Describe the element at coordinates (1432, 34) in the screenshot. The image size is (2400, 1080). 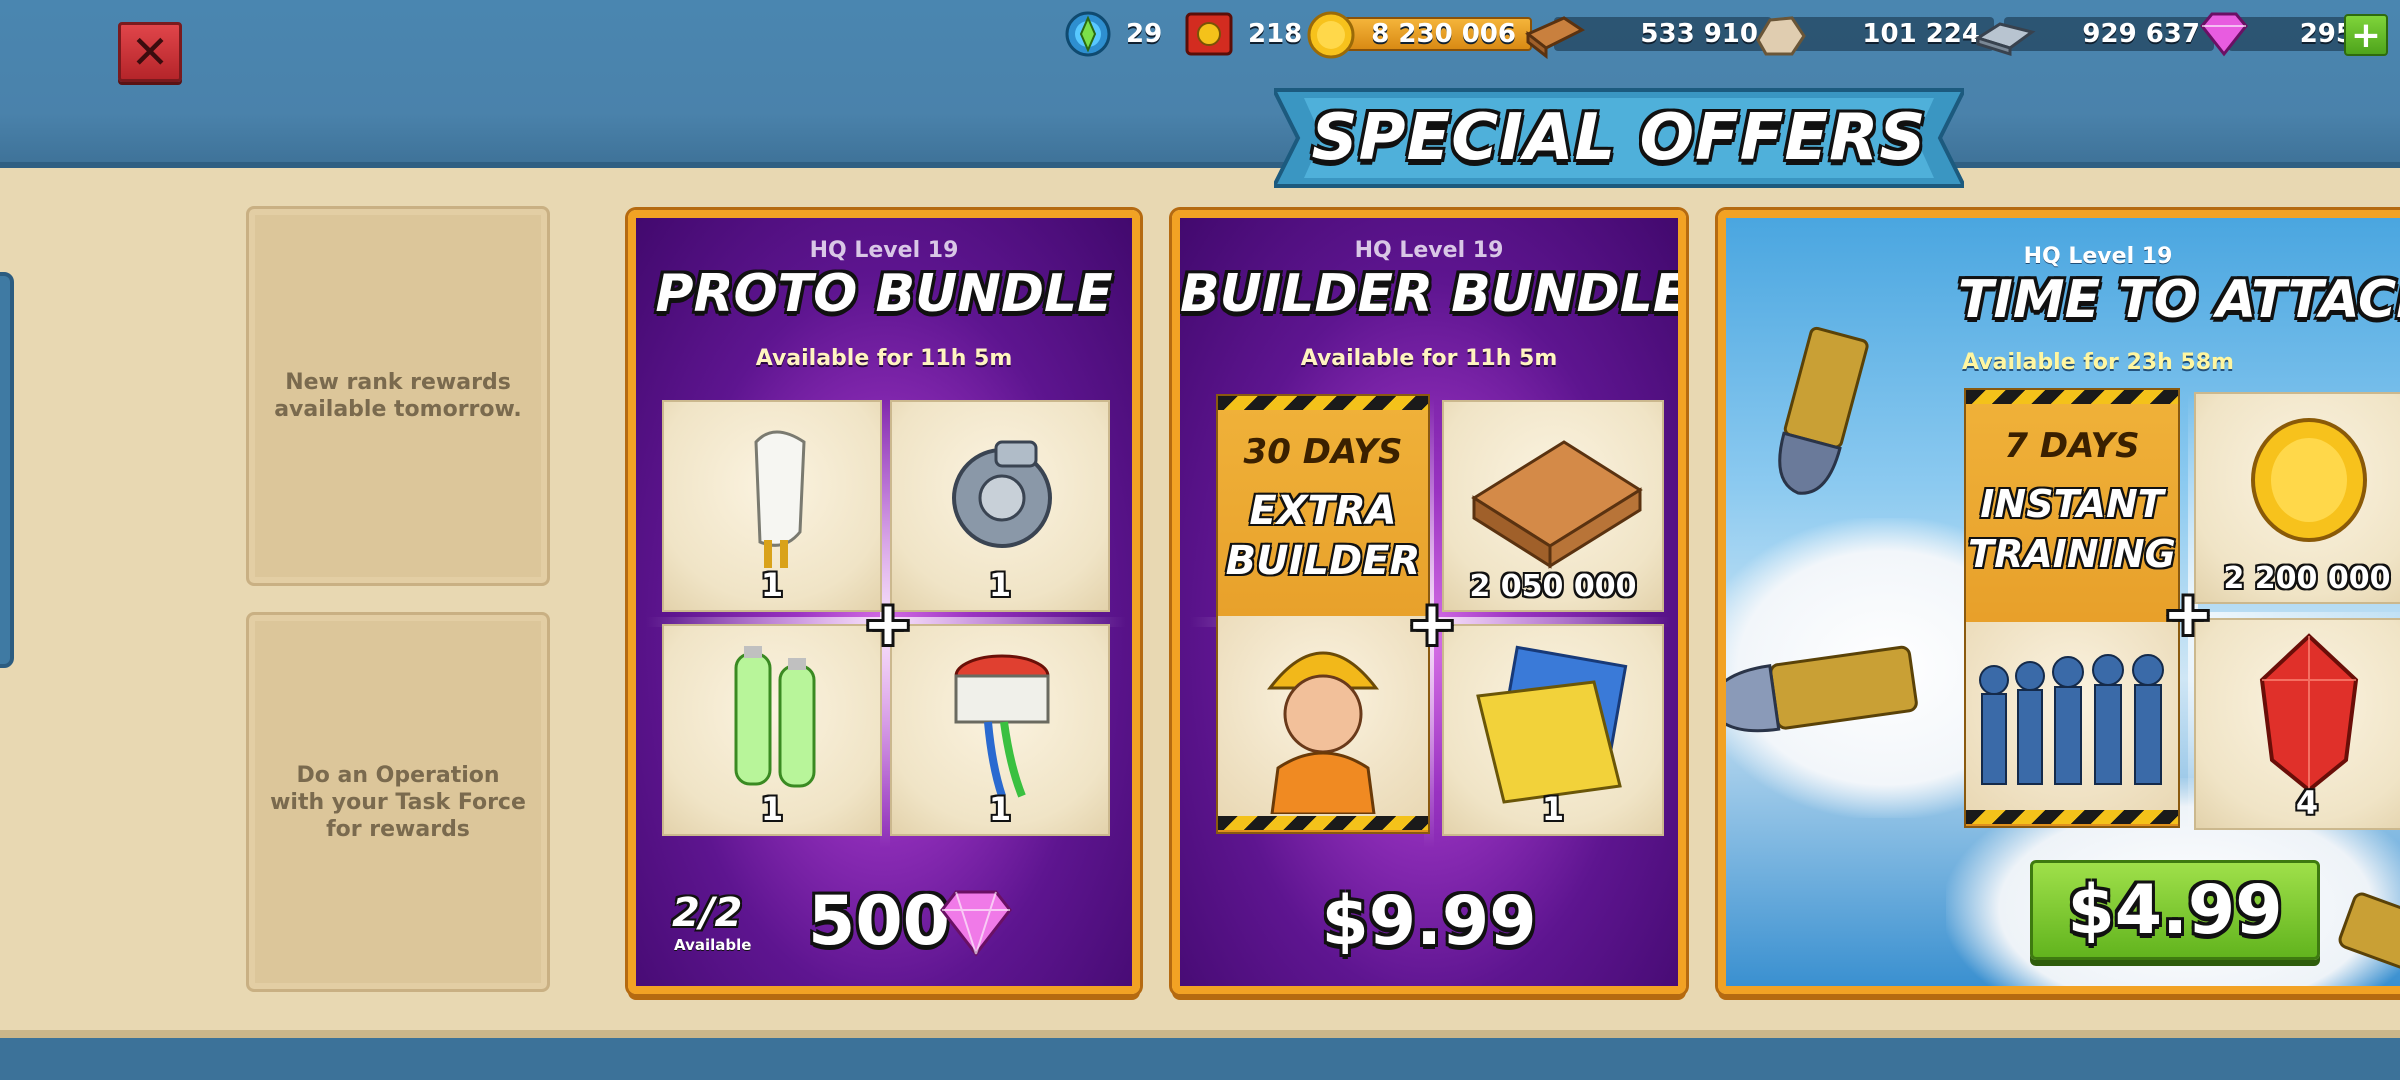
I see `gold-count: 8 230 006` at that location.